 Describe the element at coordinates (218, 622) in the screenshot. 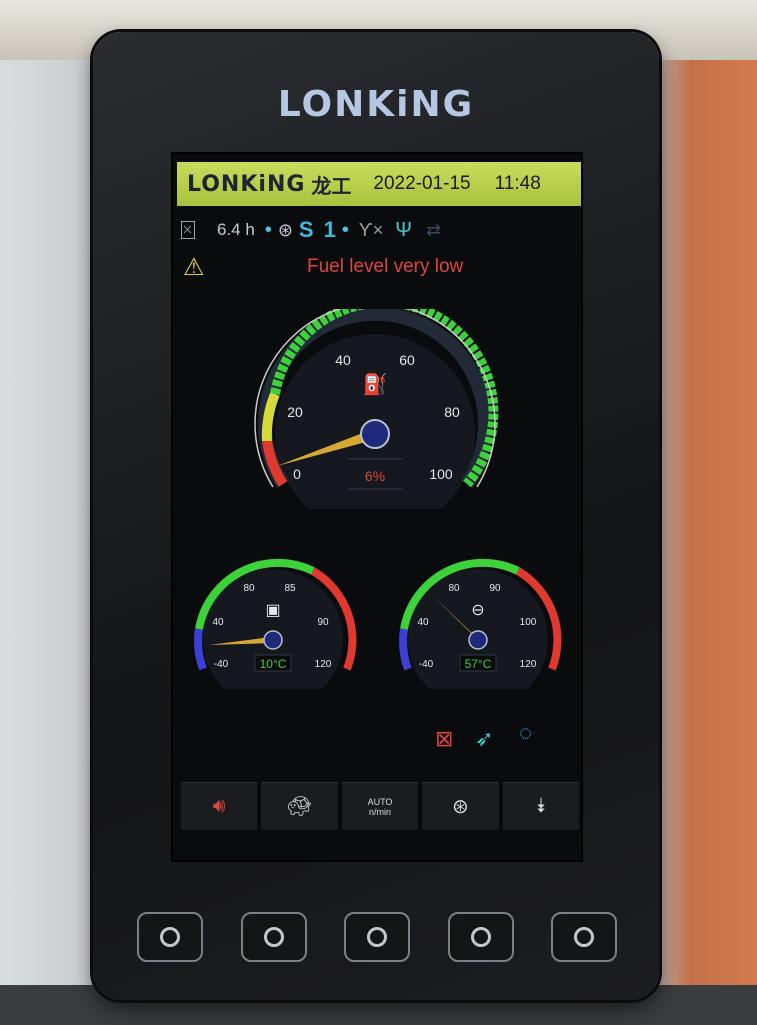

I see `coolant-tick: 40` at that location.